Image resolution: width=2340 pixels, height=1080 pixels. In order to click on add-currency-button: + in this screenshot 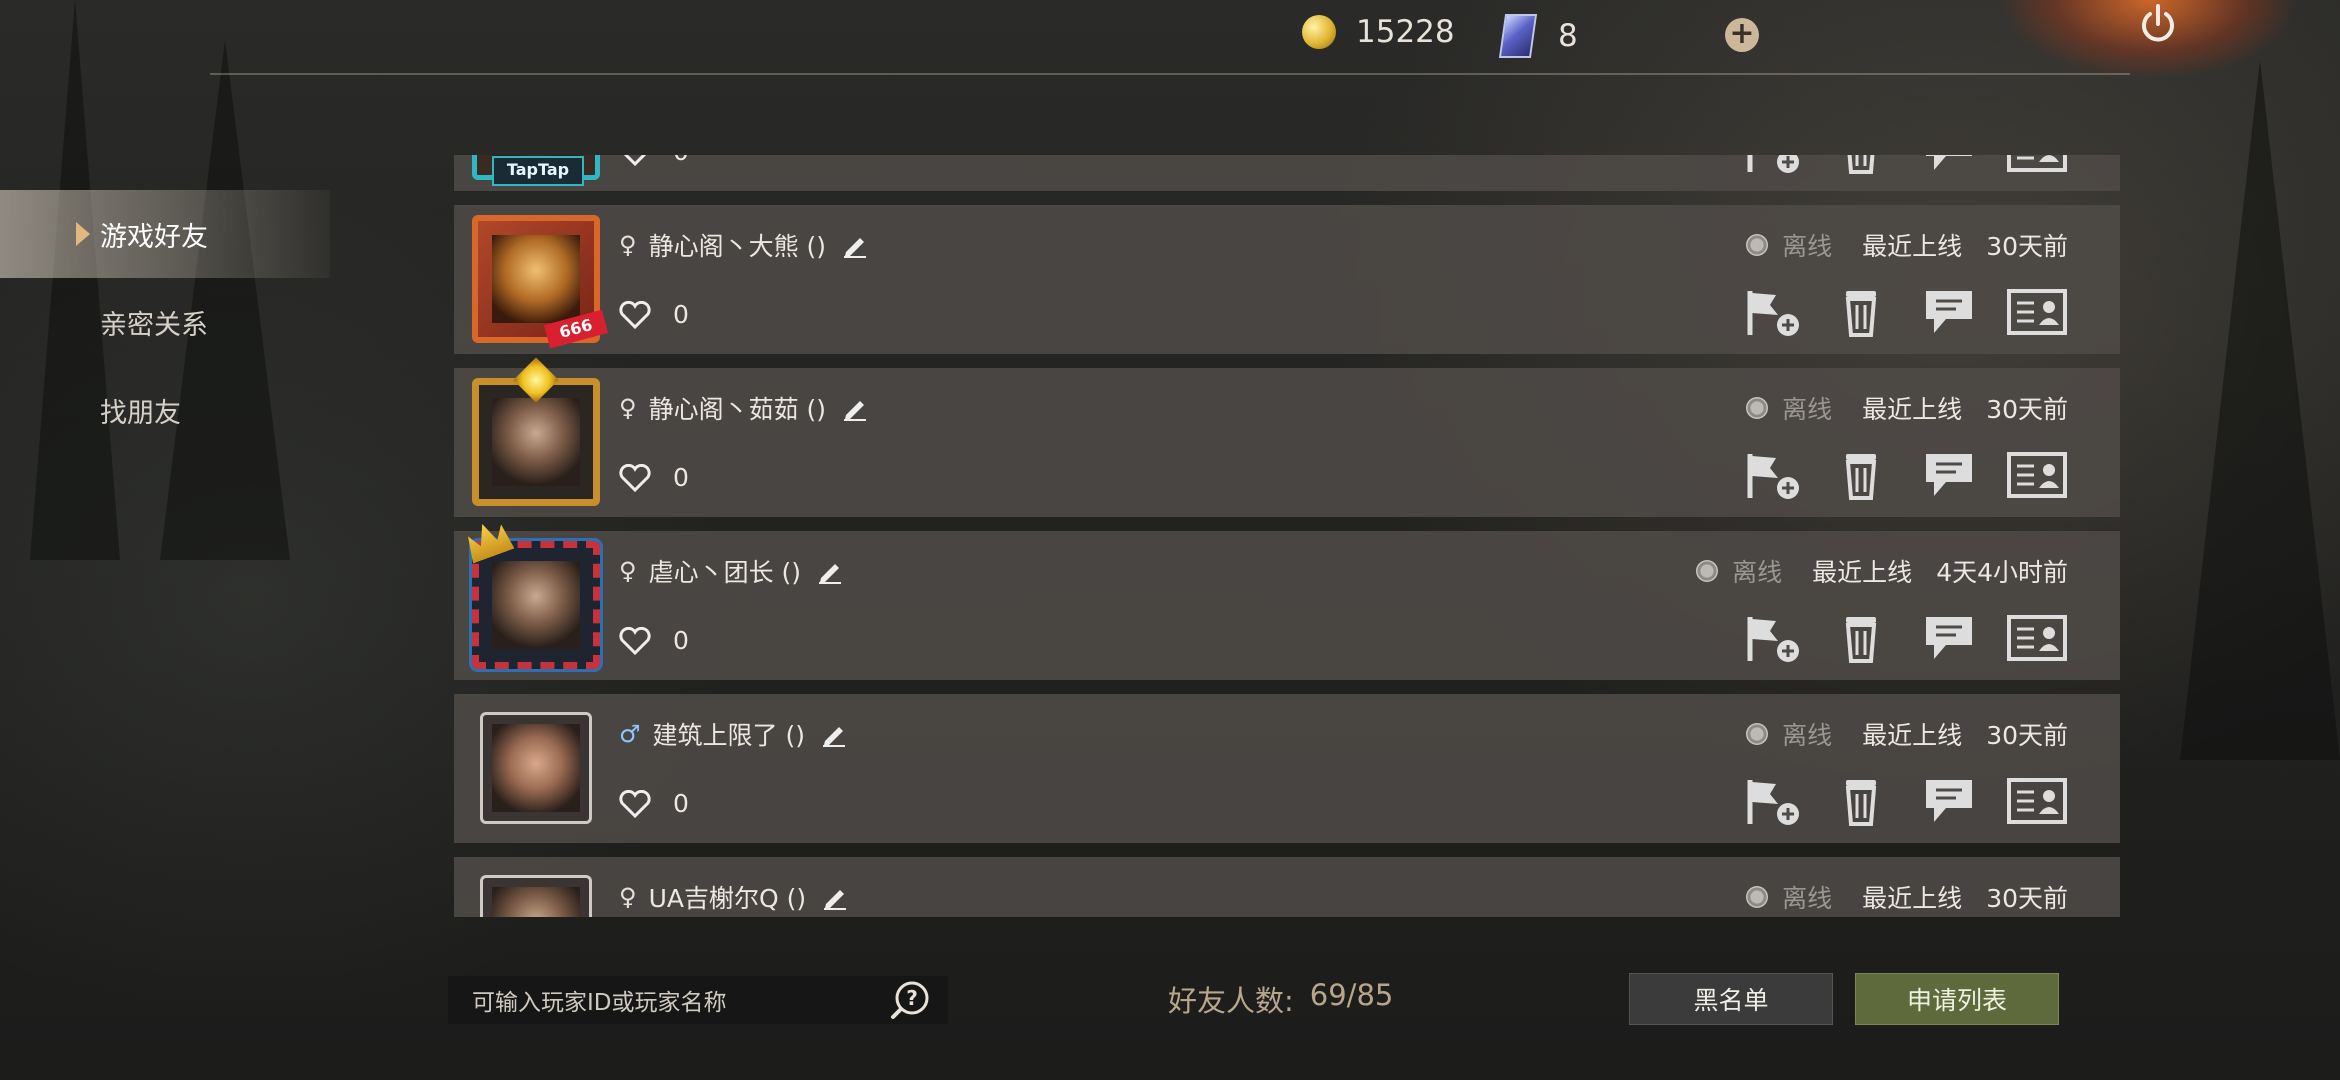, I will do `click(1742, 35)`.